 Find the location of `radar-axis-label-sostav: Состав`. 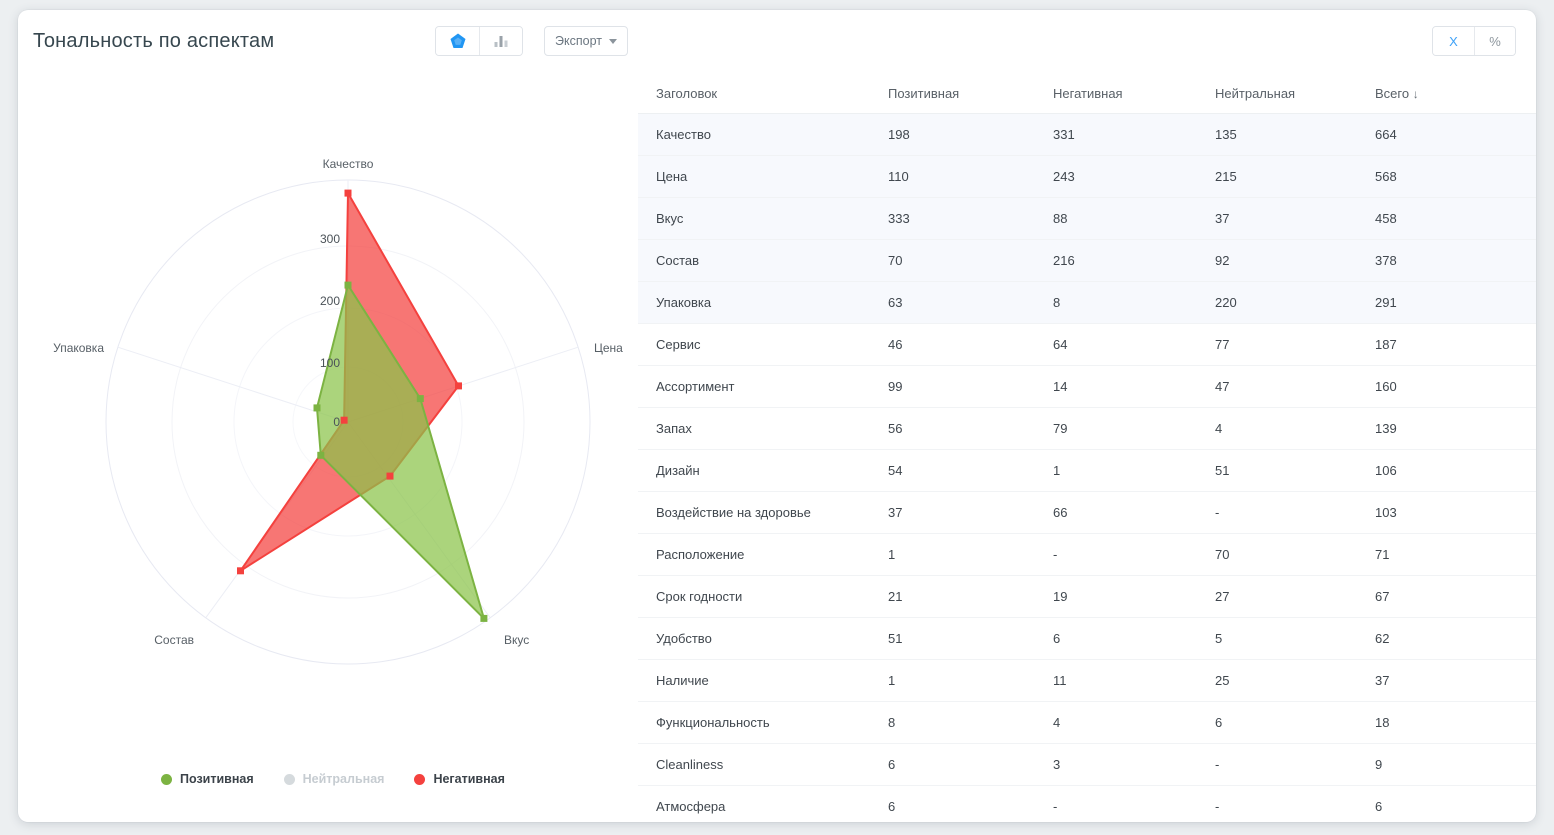

radar-axis-label-sostav: Состав is located at coordinates (174, 640).